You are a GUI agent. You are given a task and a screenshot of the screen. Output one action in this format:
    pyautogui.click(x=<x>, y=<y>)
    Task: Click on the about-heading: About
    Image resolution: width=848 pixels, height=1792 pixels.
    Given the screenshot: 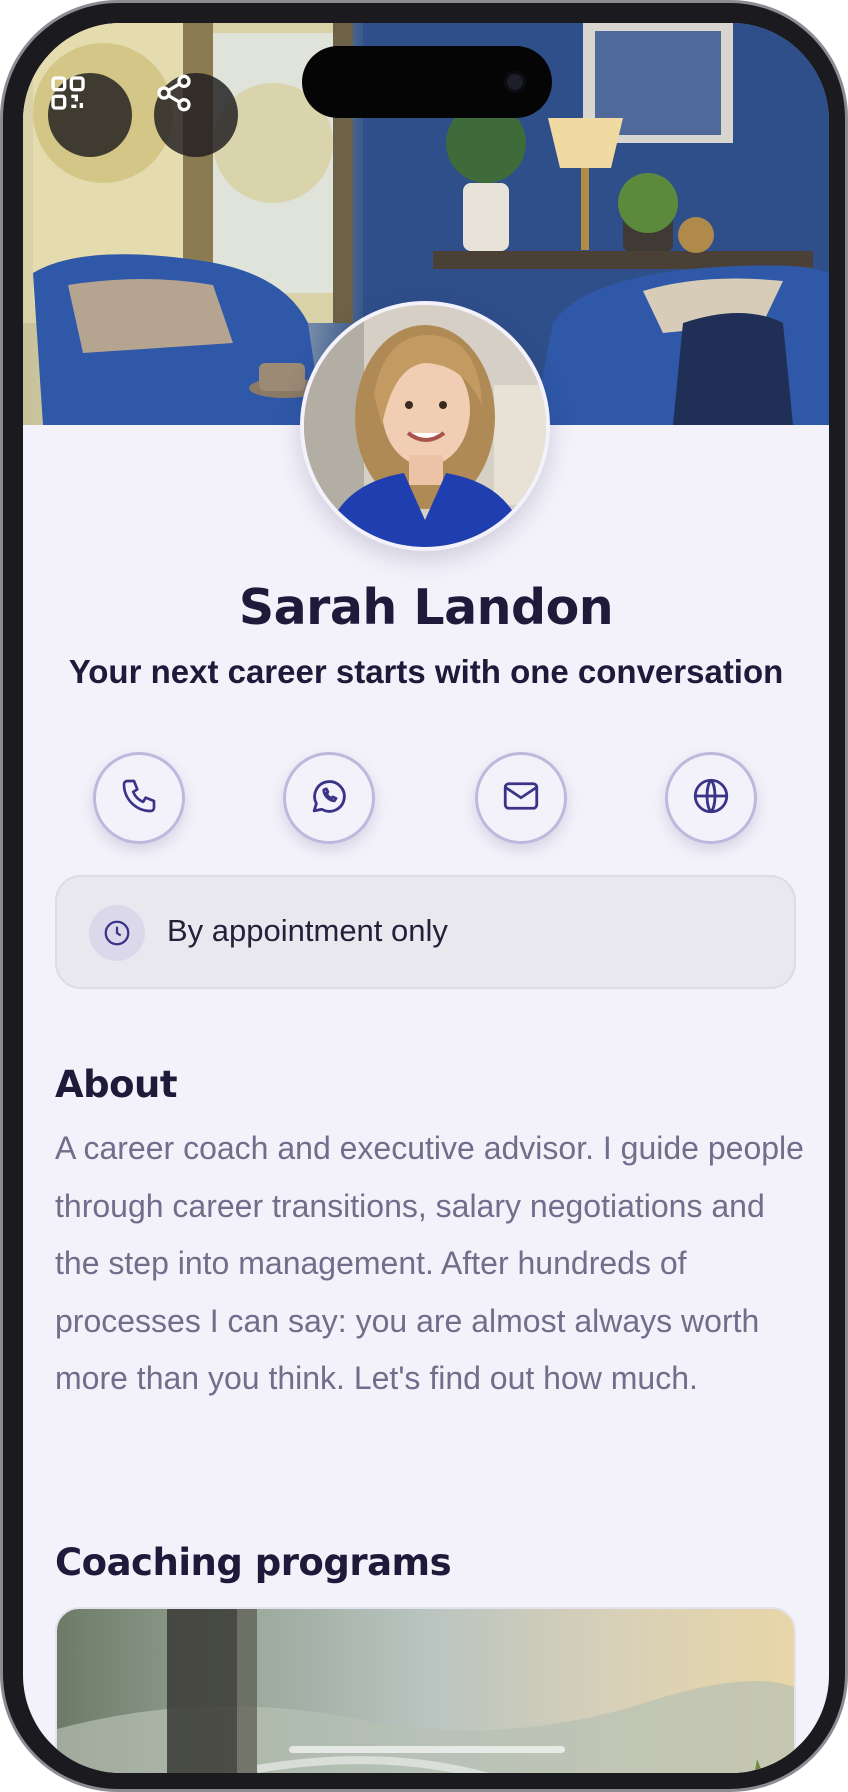 What is the action you would take?
    pyautogui.click(x=116, y=1084)
    